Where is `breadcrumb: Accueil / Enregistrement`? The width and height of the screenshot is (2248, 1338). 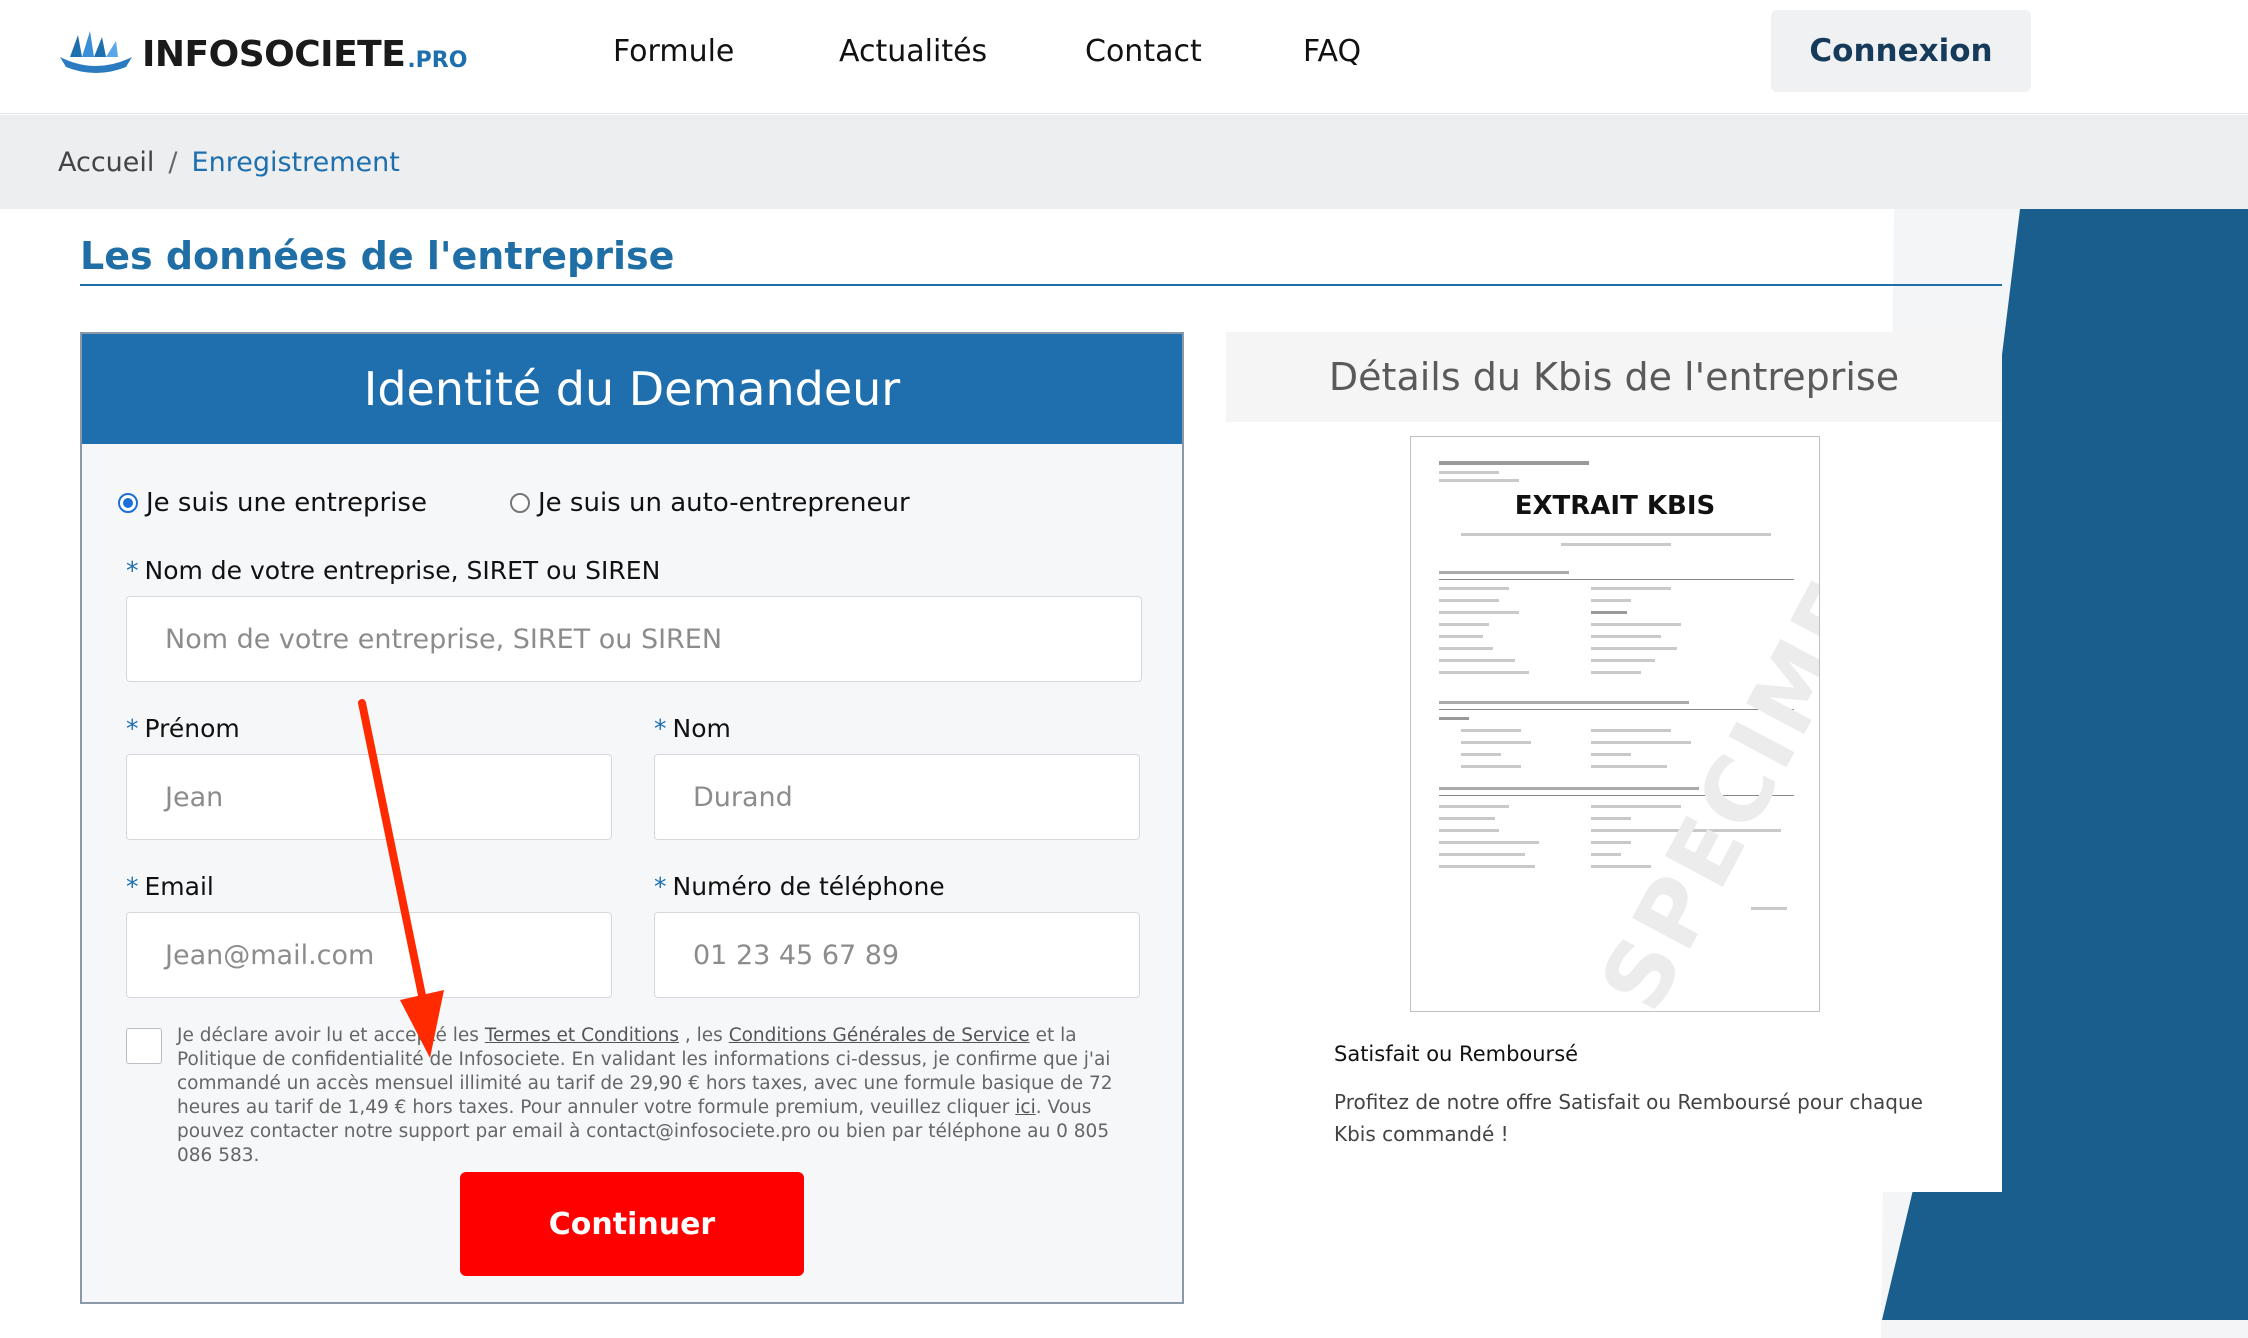
breadcrumb: Accueil / Enregistrement is located at coordinates (1124, 162).